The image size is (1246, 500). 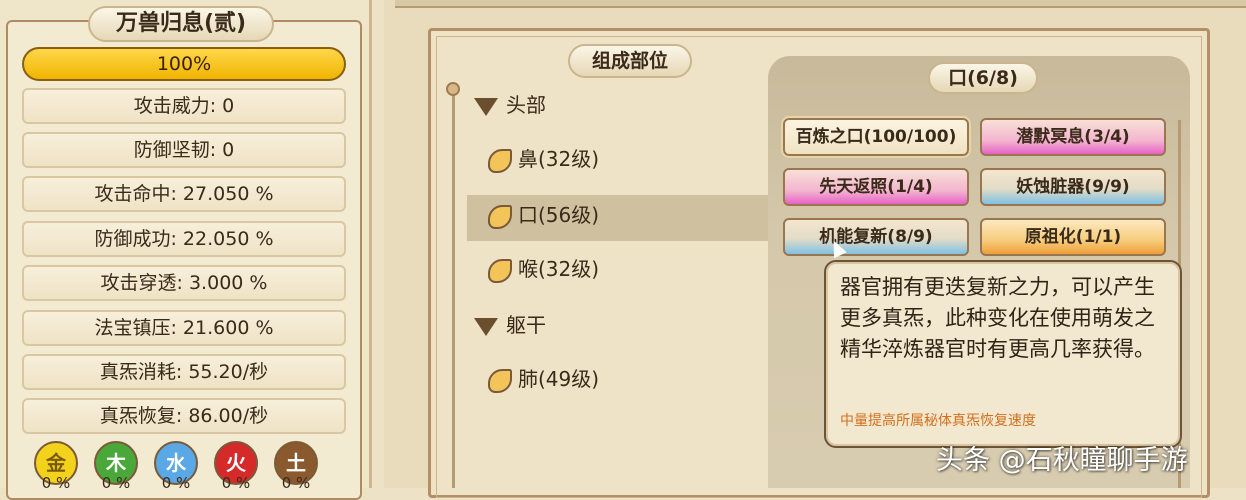 What do you see at coordinates (983, 78) in the screenshot?
I see `organ-panel-title: 口(6/8)` at bounding box center [983, 78].